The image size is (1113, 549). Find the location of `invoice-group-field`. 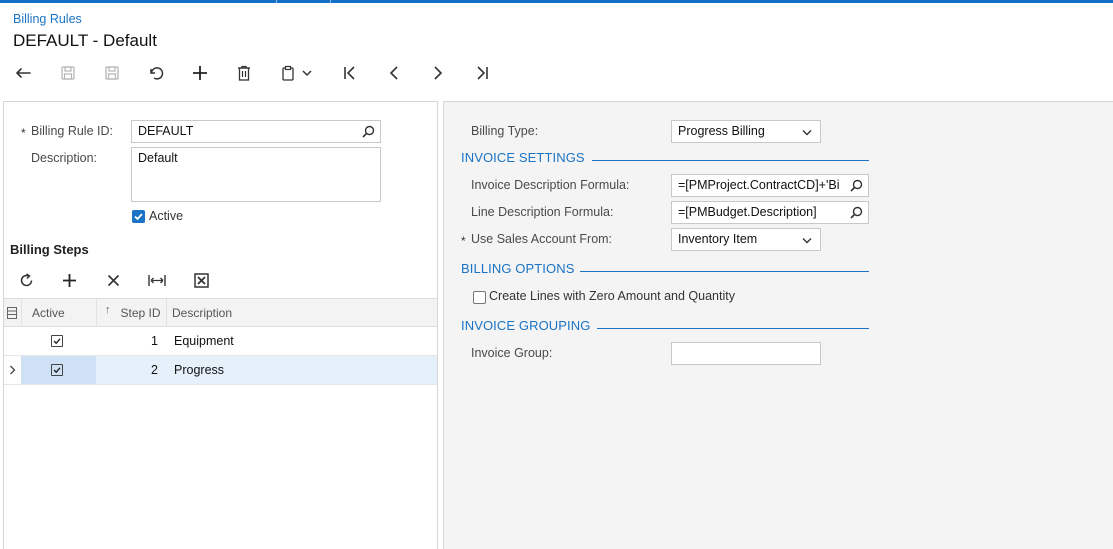

invoice-group-field is located at coordinates (746, 353).